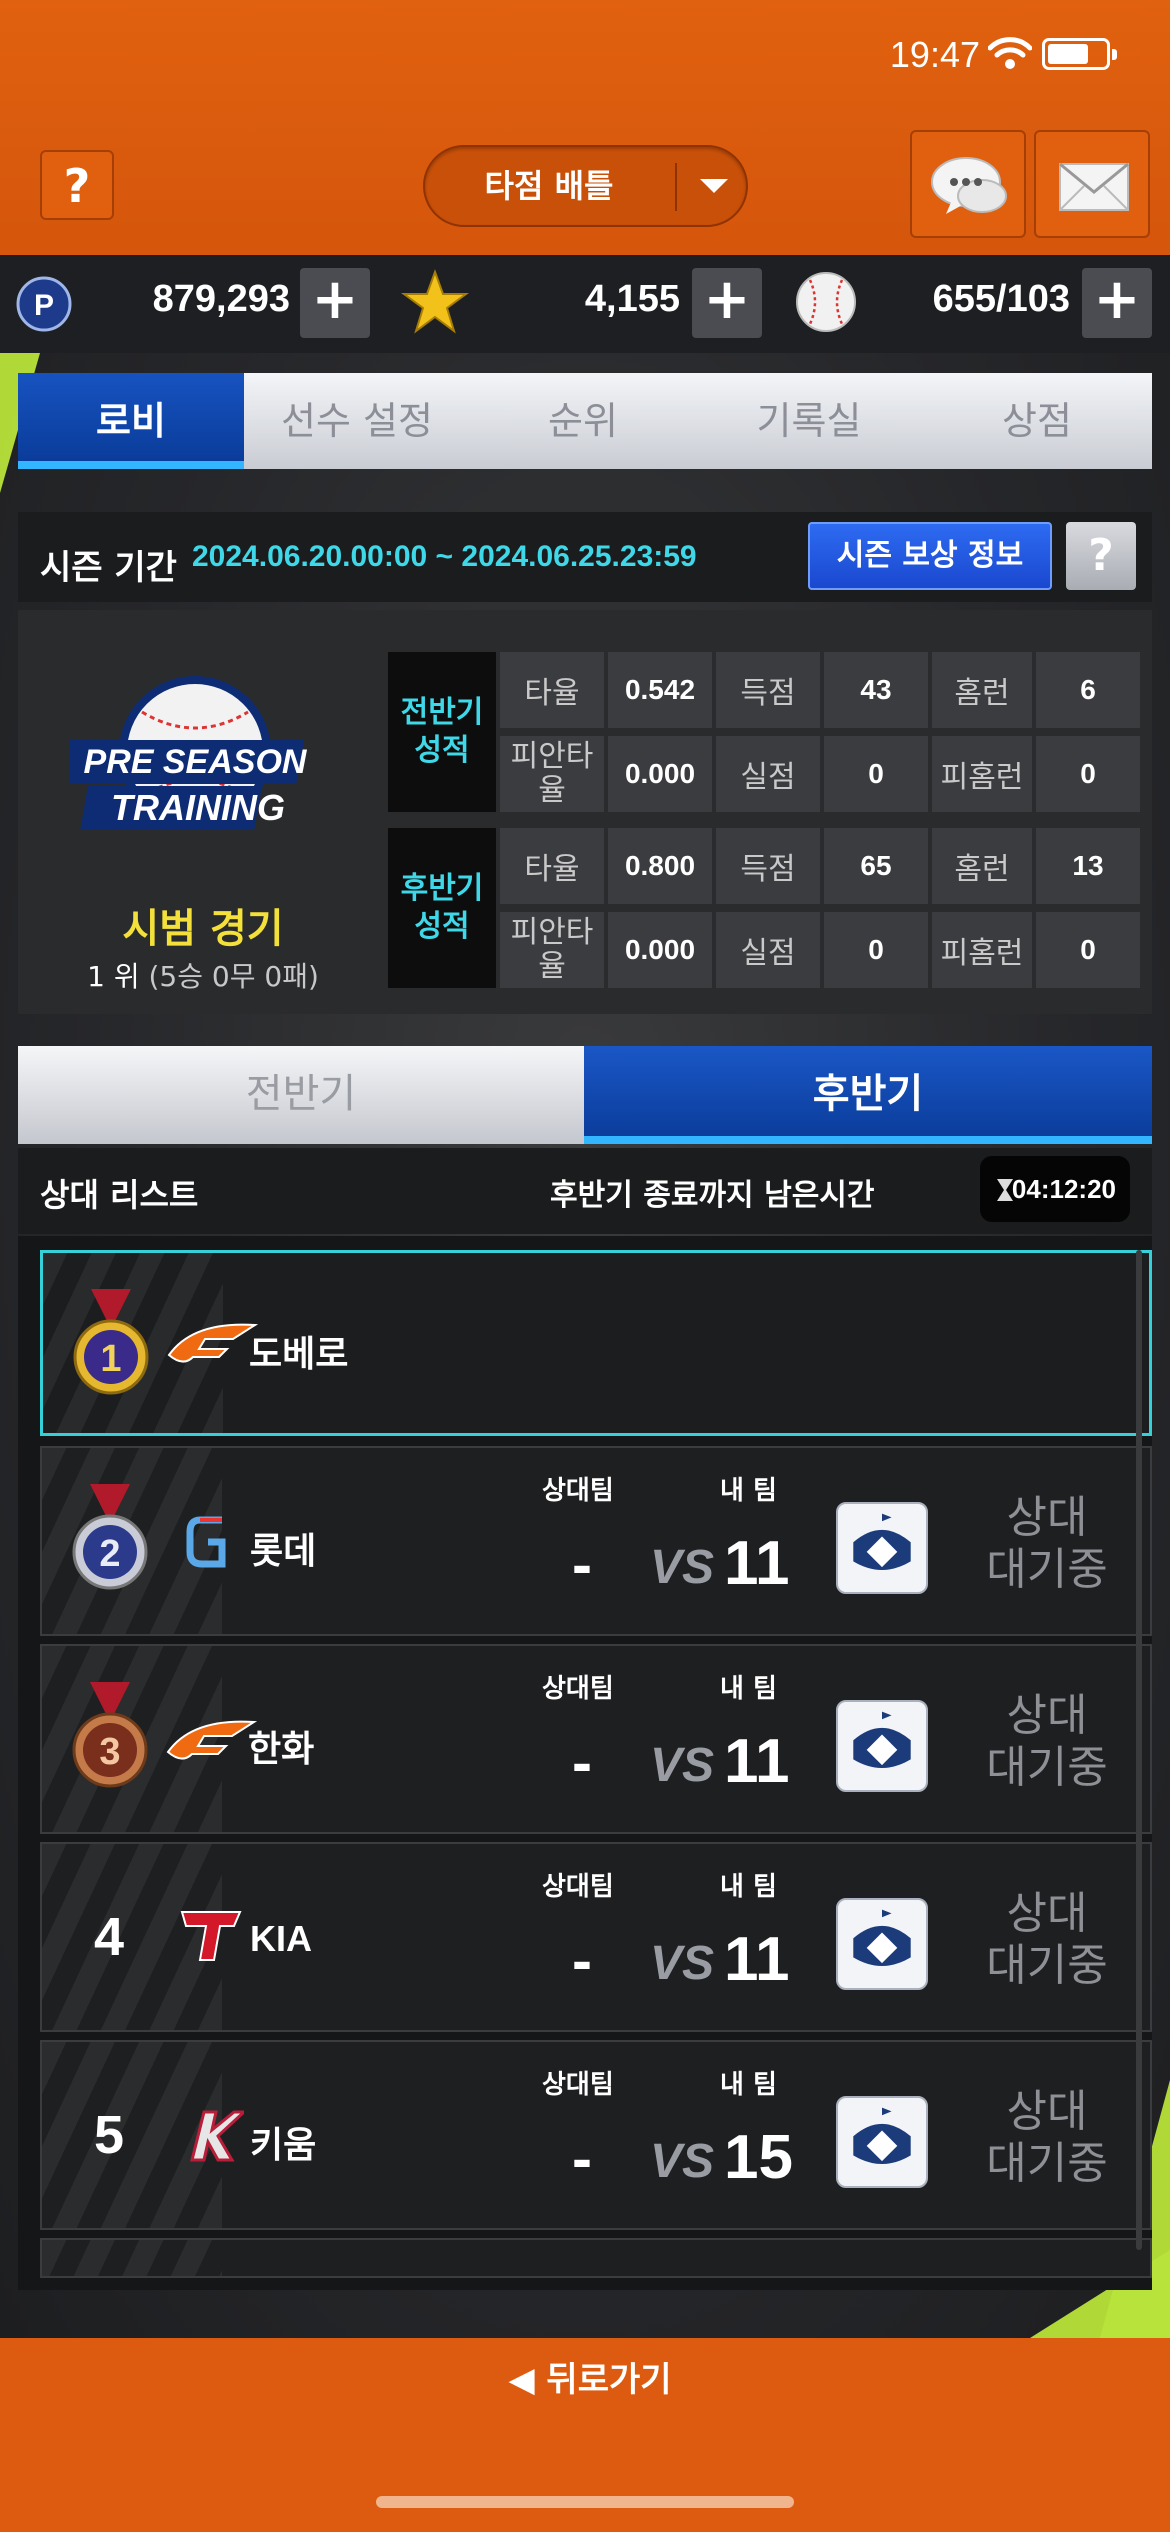  I want to click on team-name: 롯데, so click(283, 1551).